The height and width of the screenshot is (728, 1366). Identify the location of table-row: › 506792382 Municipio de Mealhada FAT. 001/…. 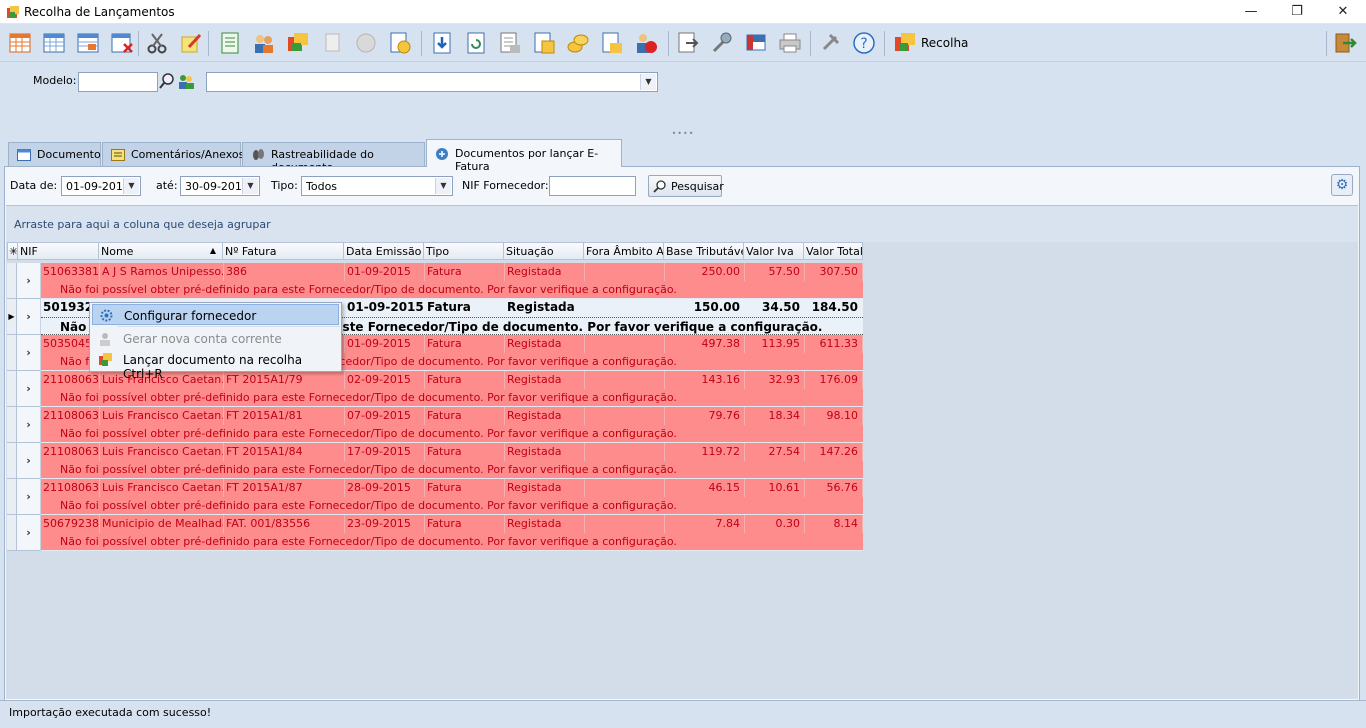
(435, 533).